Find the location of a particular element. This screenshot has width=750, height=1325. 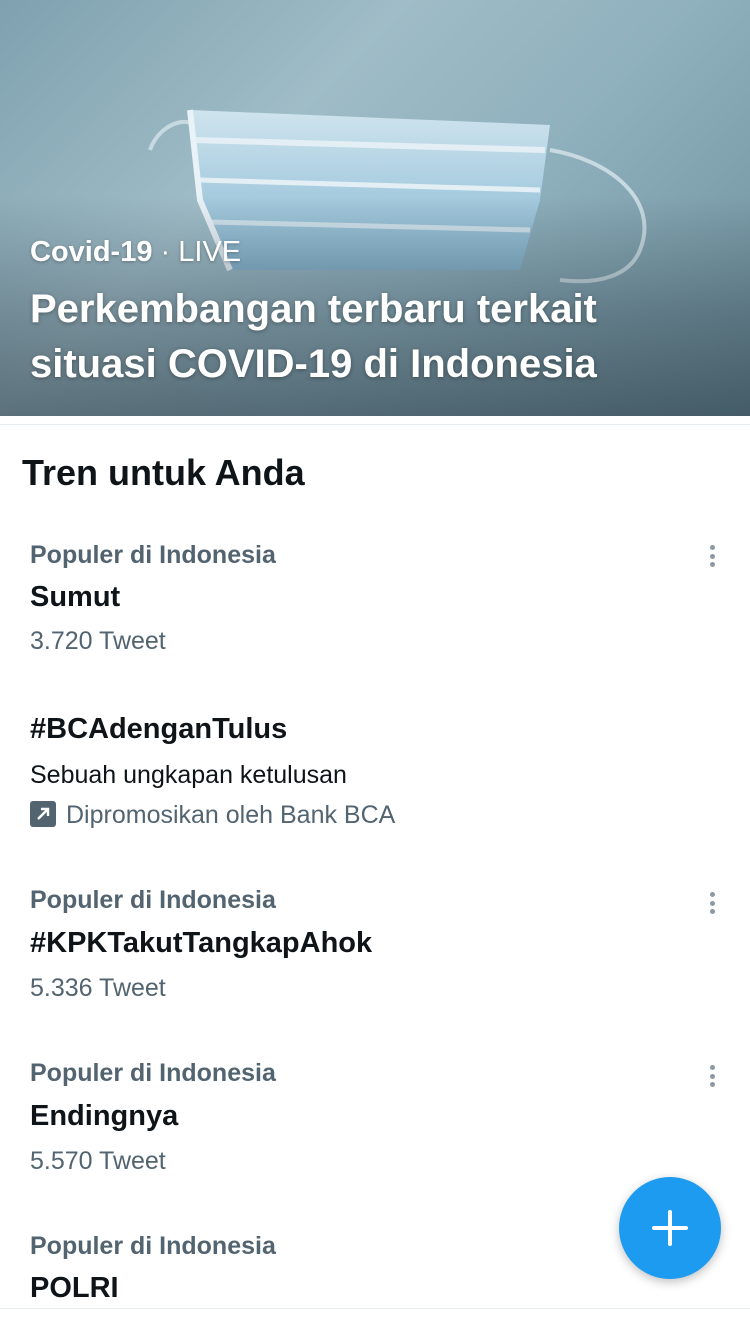

hero-meta: Covid-19 · LIVE is located at coordinates (135, 252).